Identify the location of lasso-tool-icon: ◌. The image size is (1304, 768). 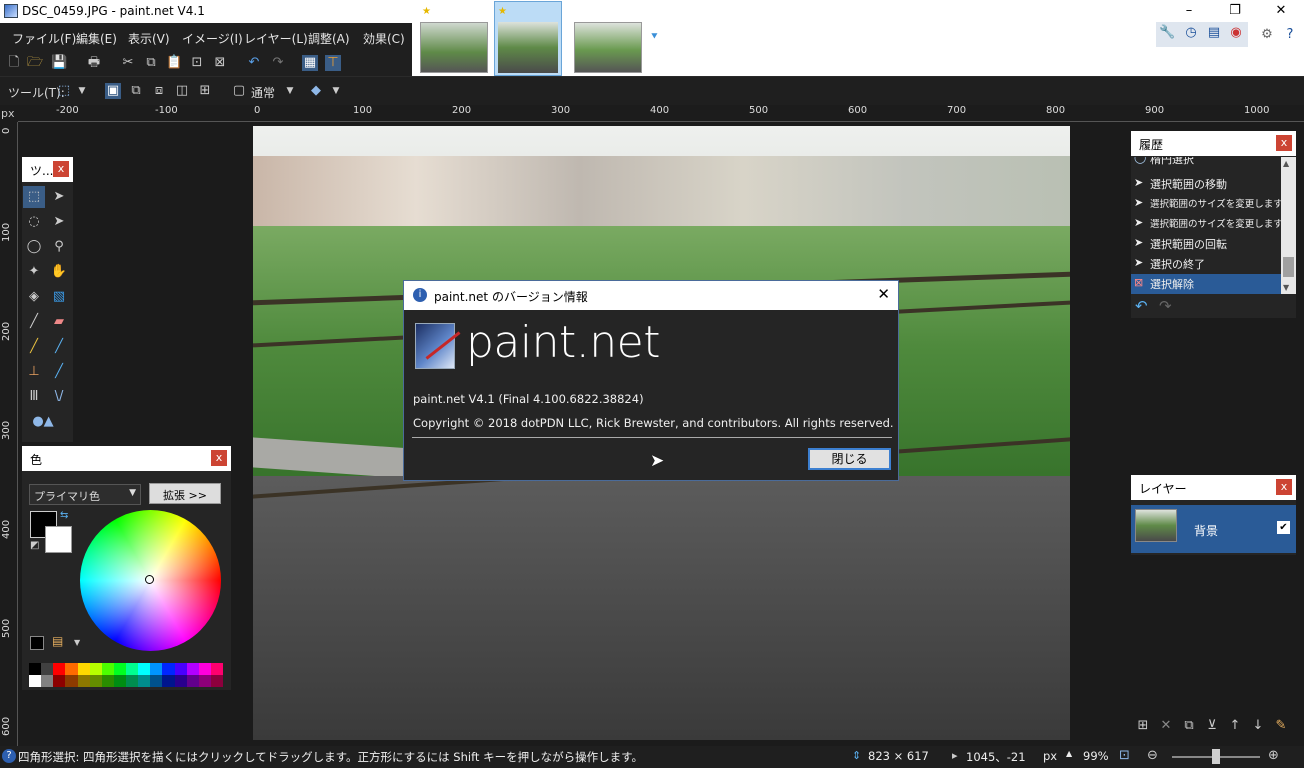
(34, 222).